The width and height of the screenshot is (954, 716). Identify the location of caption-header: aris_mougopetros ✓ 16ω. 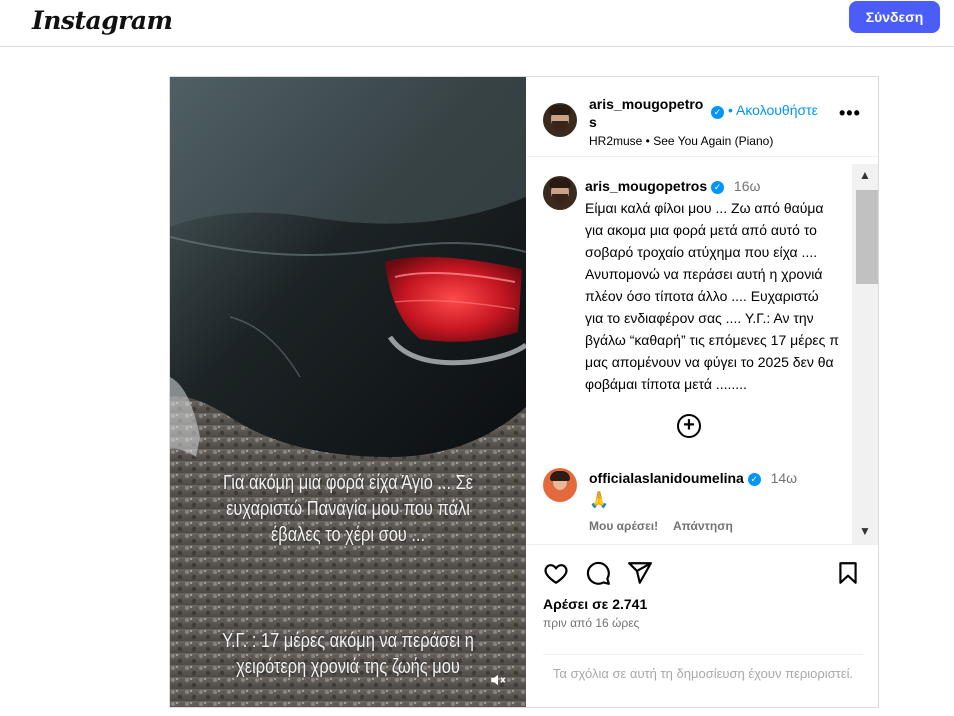
(672, 186).